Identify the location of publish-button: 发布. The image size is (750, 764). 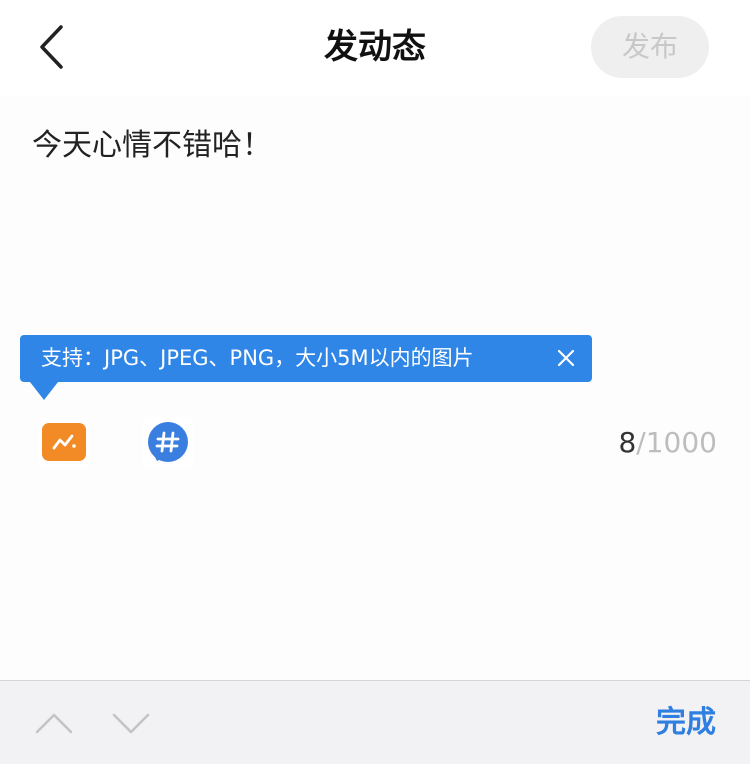
(650, 47).